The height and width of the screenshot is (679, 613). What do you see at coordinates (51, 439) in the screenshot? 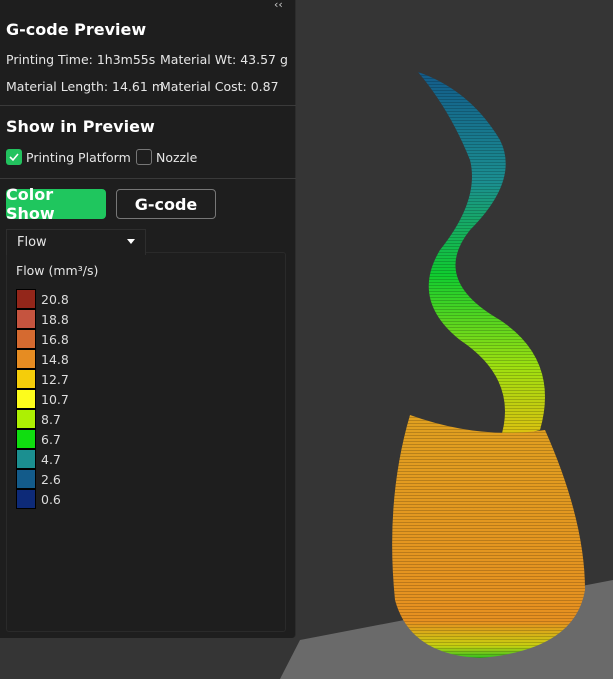
I see `legend-value: 6.7` at bounding box center [51, 439].